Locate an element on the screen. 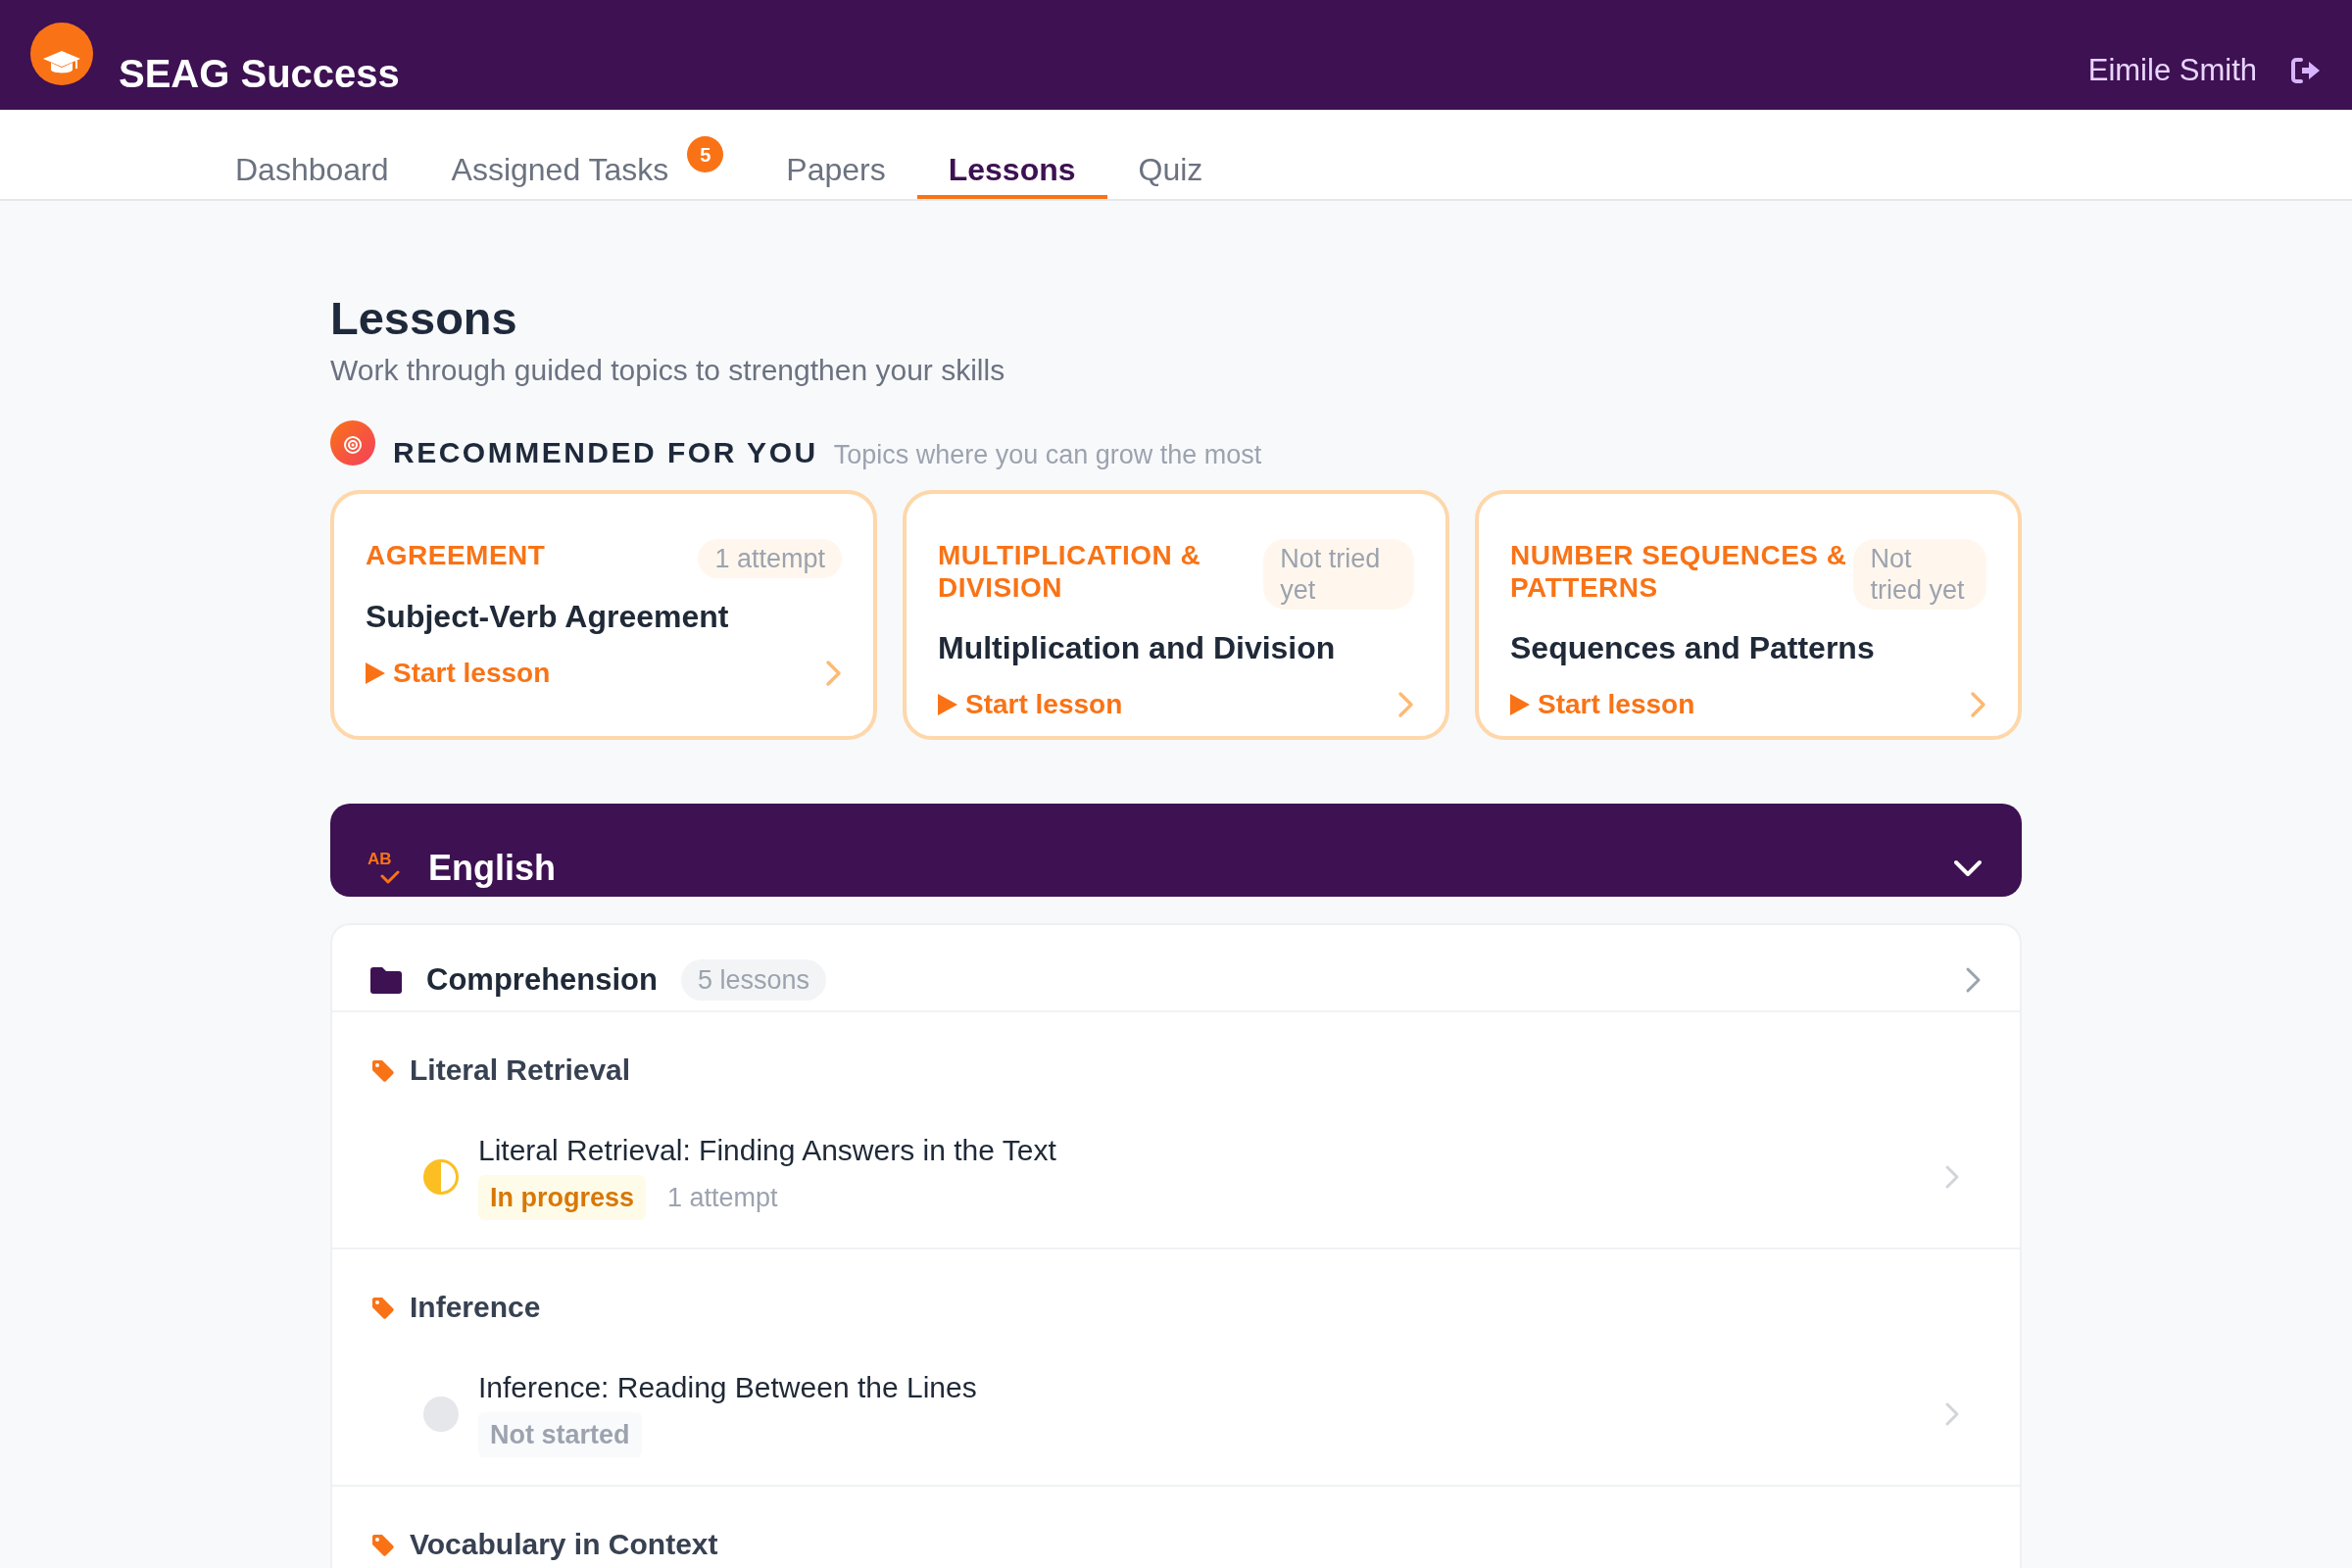  half-circle-icon is located at coordinates (441, 1176).